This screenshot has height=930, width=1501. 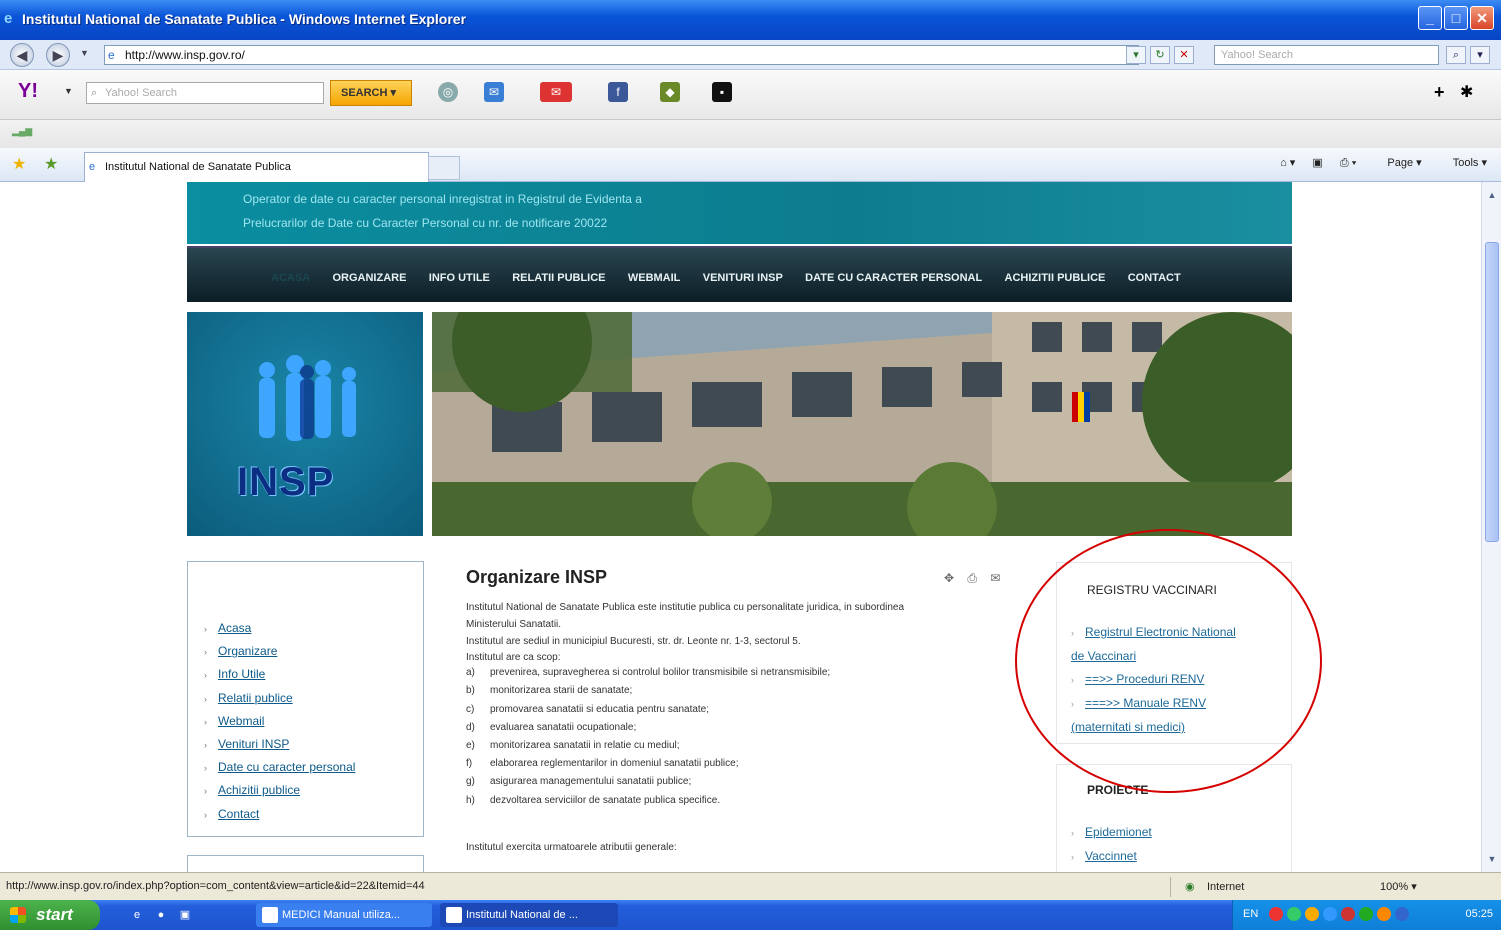 I want to click on add-icon: +, so click(x=1439, y=92).